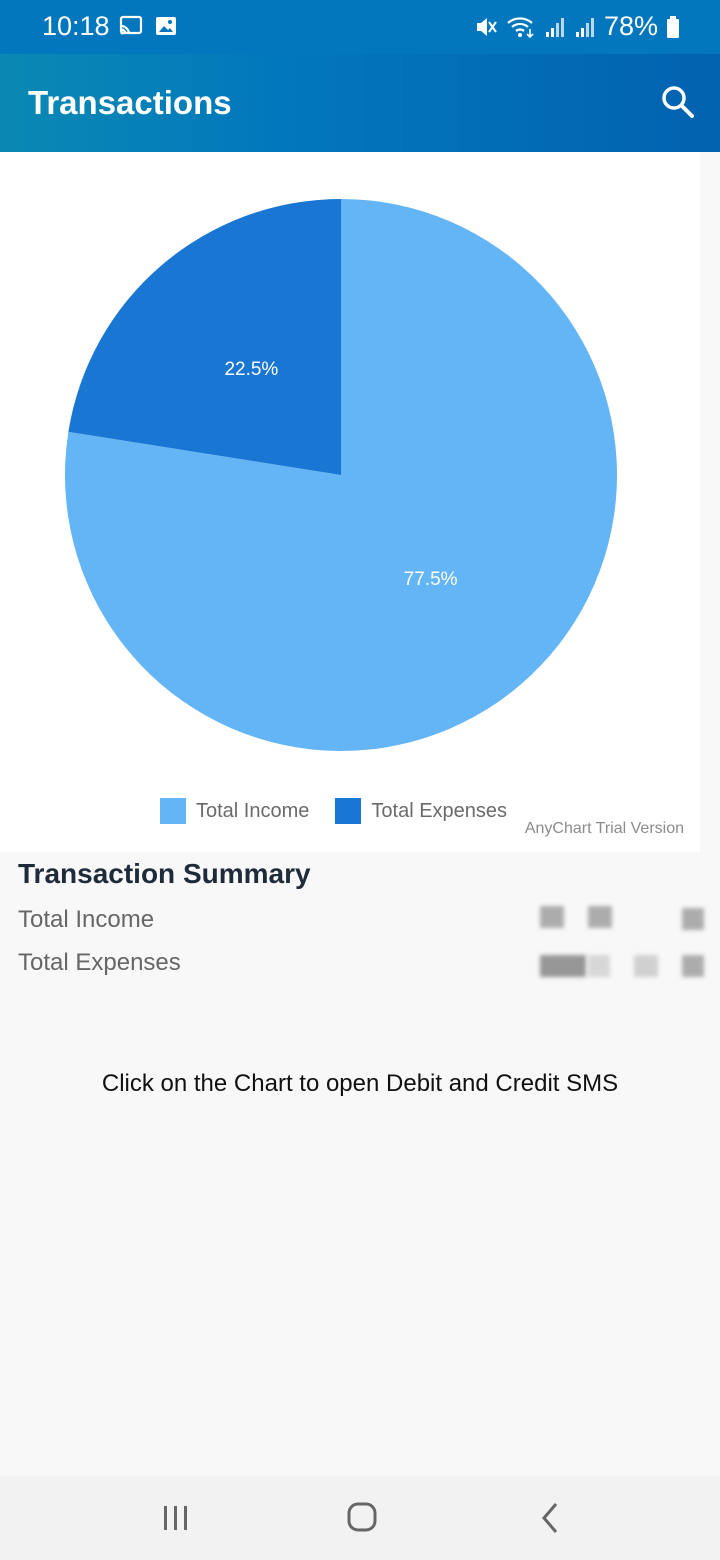 This screenshot has width=720, height=1560. I want to click on app-bar: Transactions, so click(360, 103).